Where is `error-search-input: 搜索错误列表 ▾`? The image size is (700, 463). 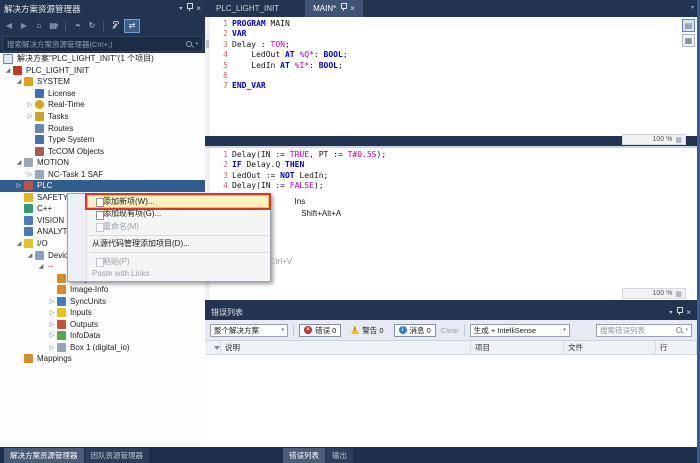
error-search-input: 搜索错误列表 ▾ is located at coordinates (644, 330).